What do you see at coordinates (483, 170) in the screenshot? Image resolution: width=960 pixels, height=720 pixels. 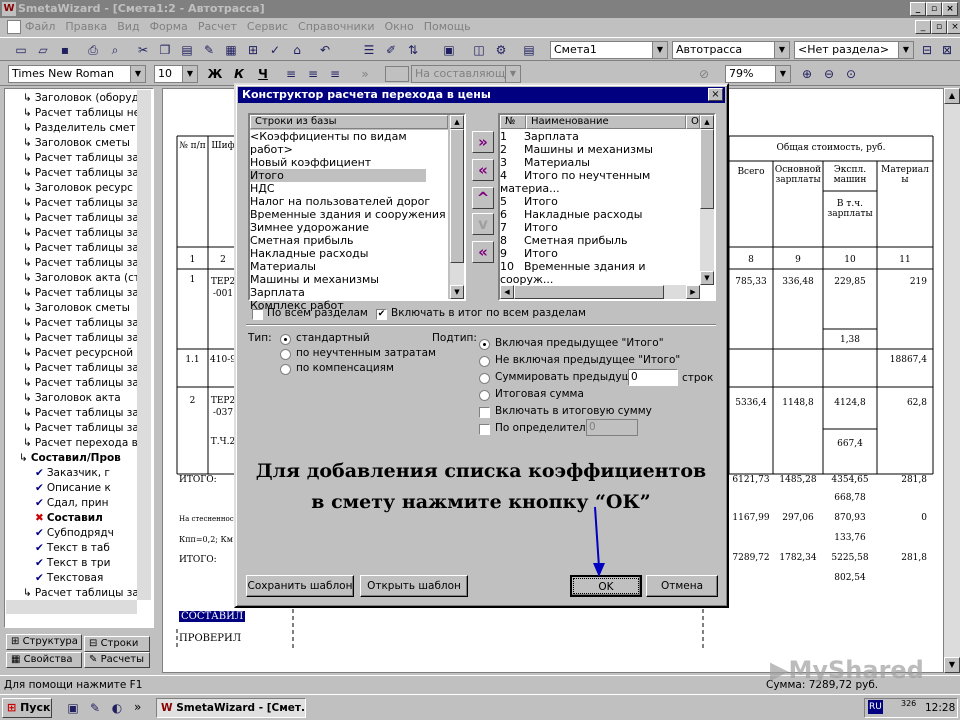 I see `remove-row-button: «` at bounding box center [483, 170].